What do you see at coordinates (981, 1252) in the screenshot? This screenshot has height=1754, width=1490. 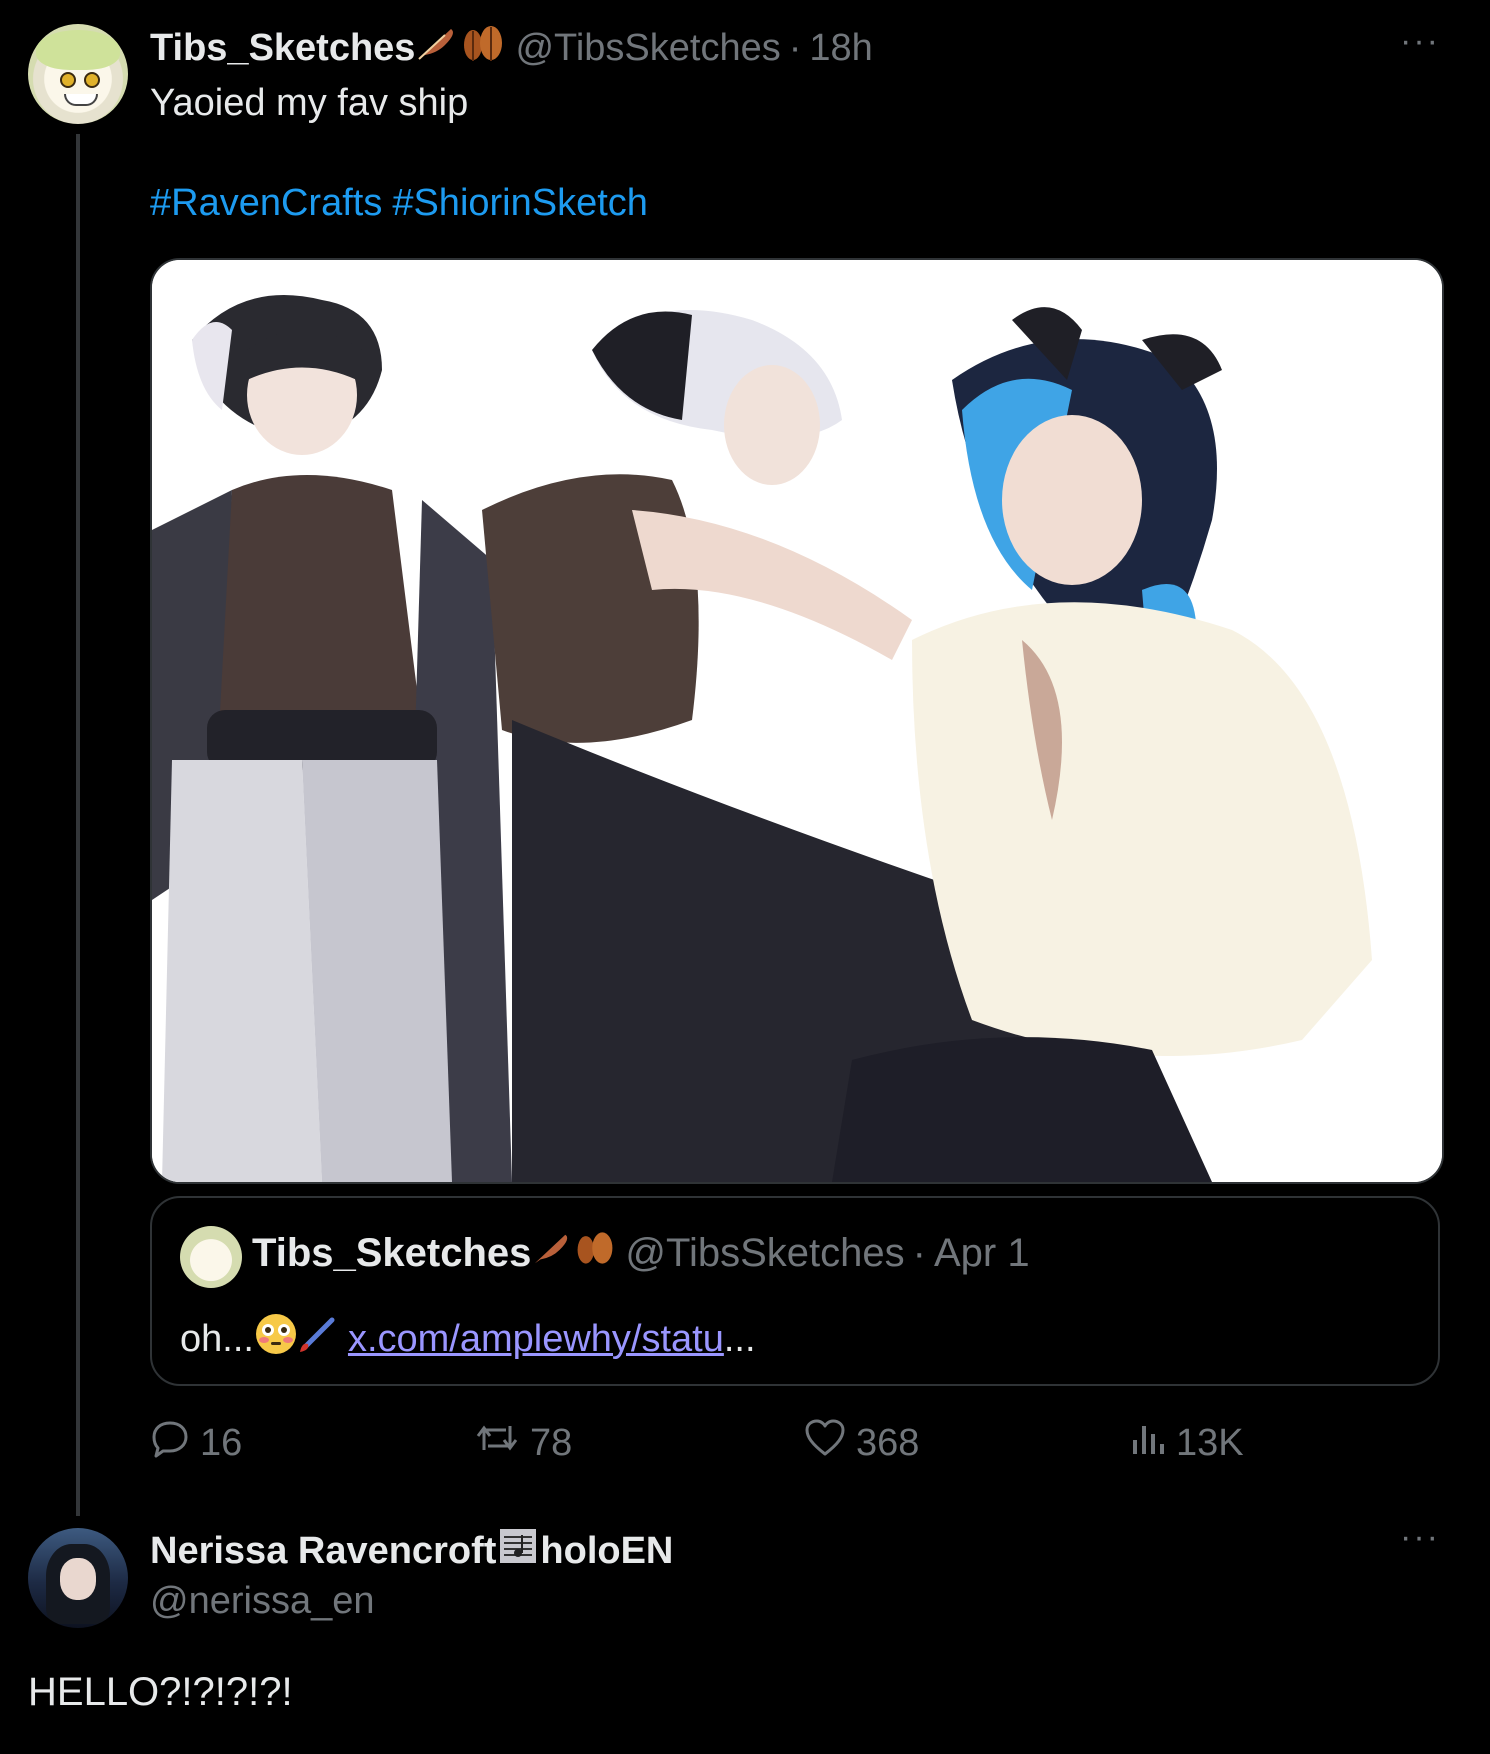 I see `quoted-date: Apr 1` at bounding box center [981, 1252].